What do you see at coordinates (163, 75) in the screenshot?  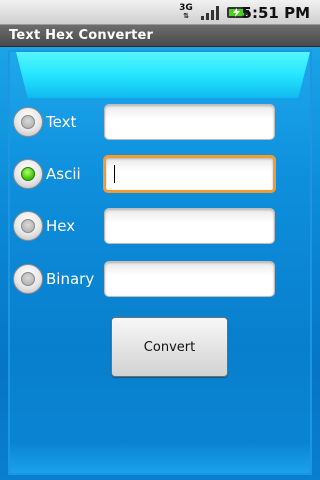 I see `header-glow` at bounding box center [163, 75].